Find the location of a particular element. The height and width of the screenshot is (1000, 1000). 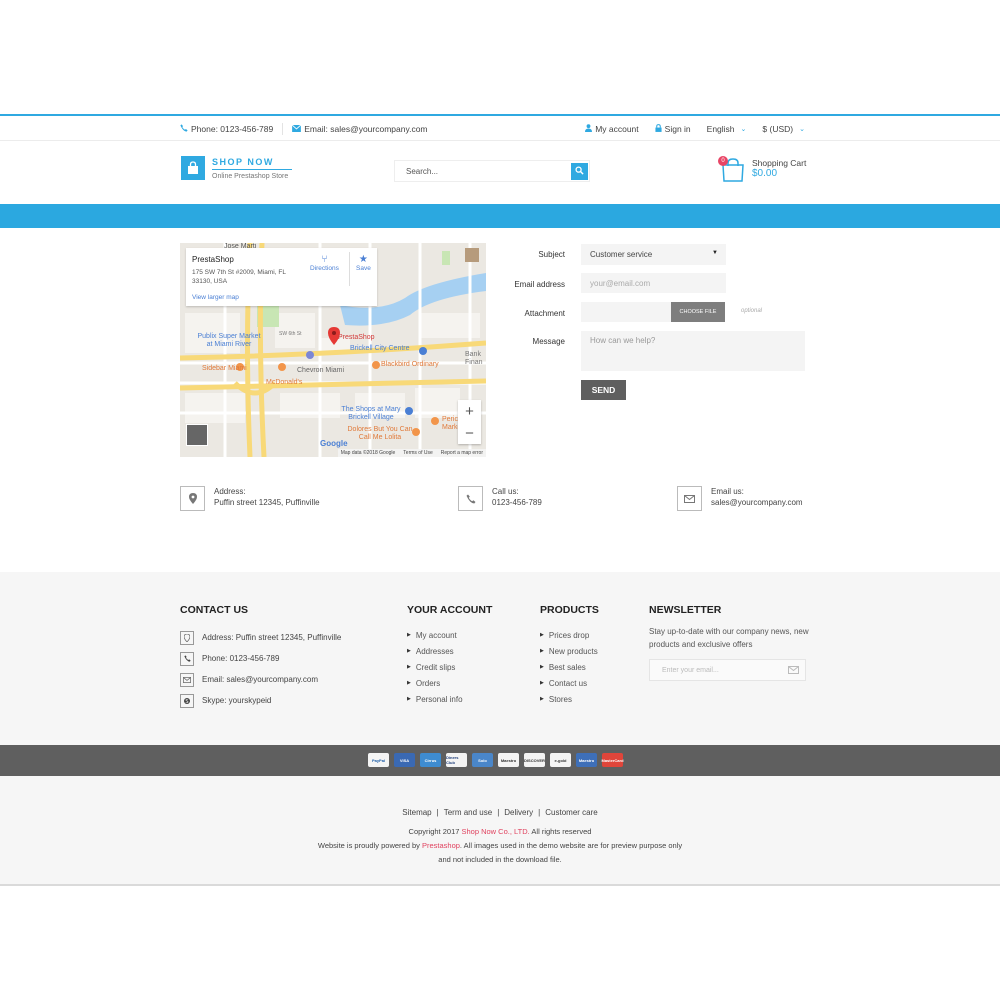

logo: SHOP NOW Online Prestashop Store is located at coordinates (236, 168).